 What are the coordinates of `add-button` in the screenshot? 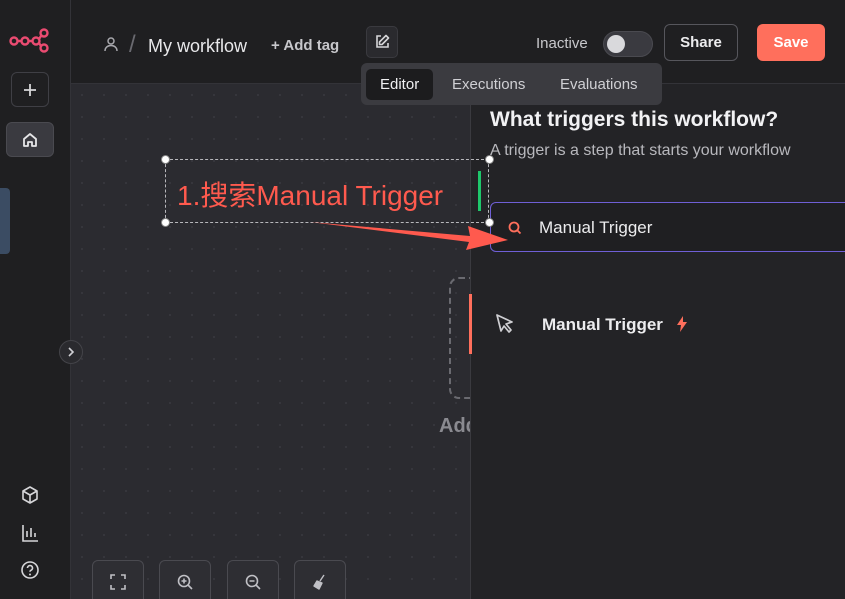 It's located at (30, 89).